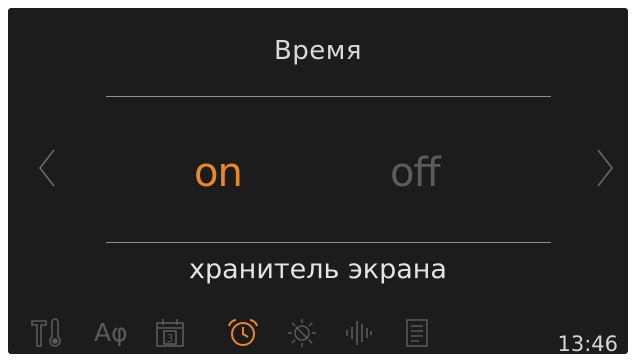 The image size is (635, 361). Describe the element at coordinates (111, 332) in the screenshot. I see `language-icon: Аφ` at that location.